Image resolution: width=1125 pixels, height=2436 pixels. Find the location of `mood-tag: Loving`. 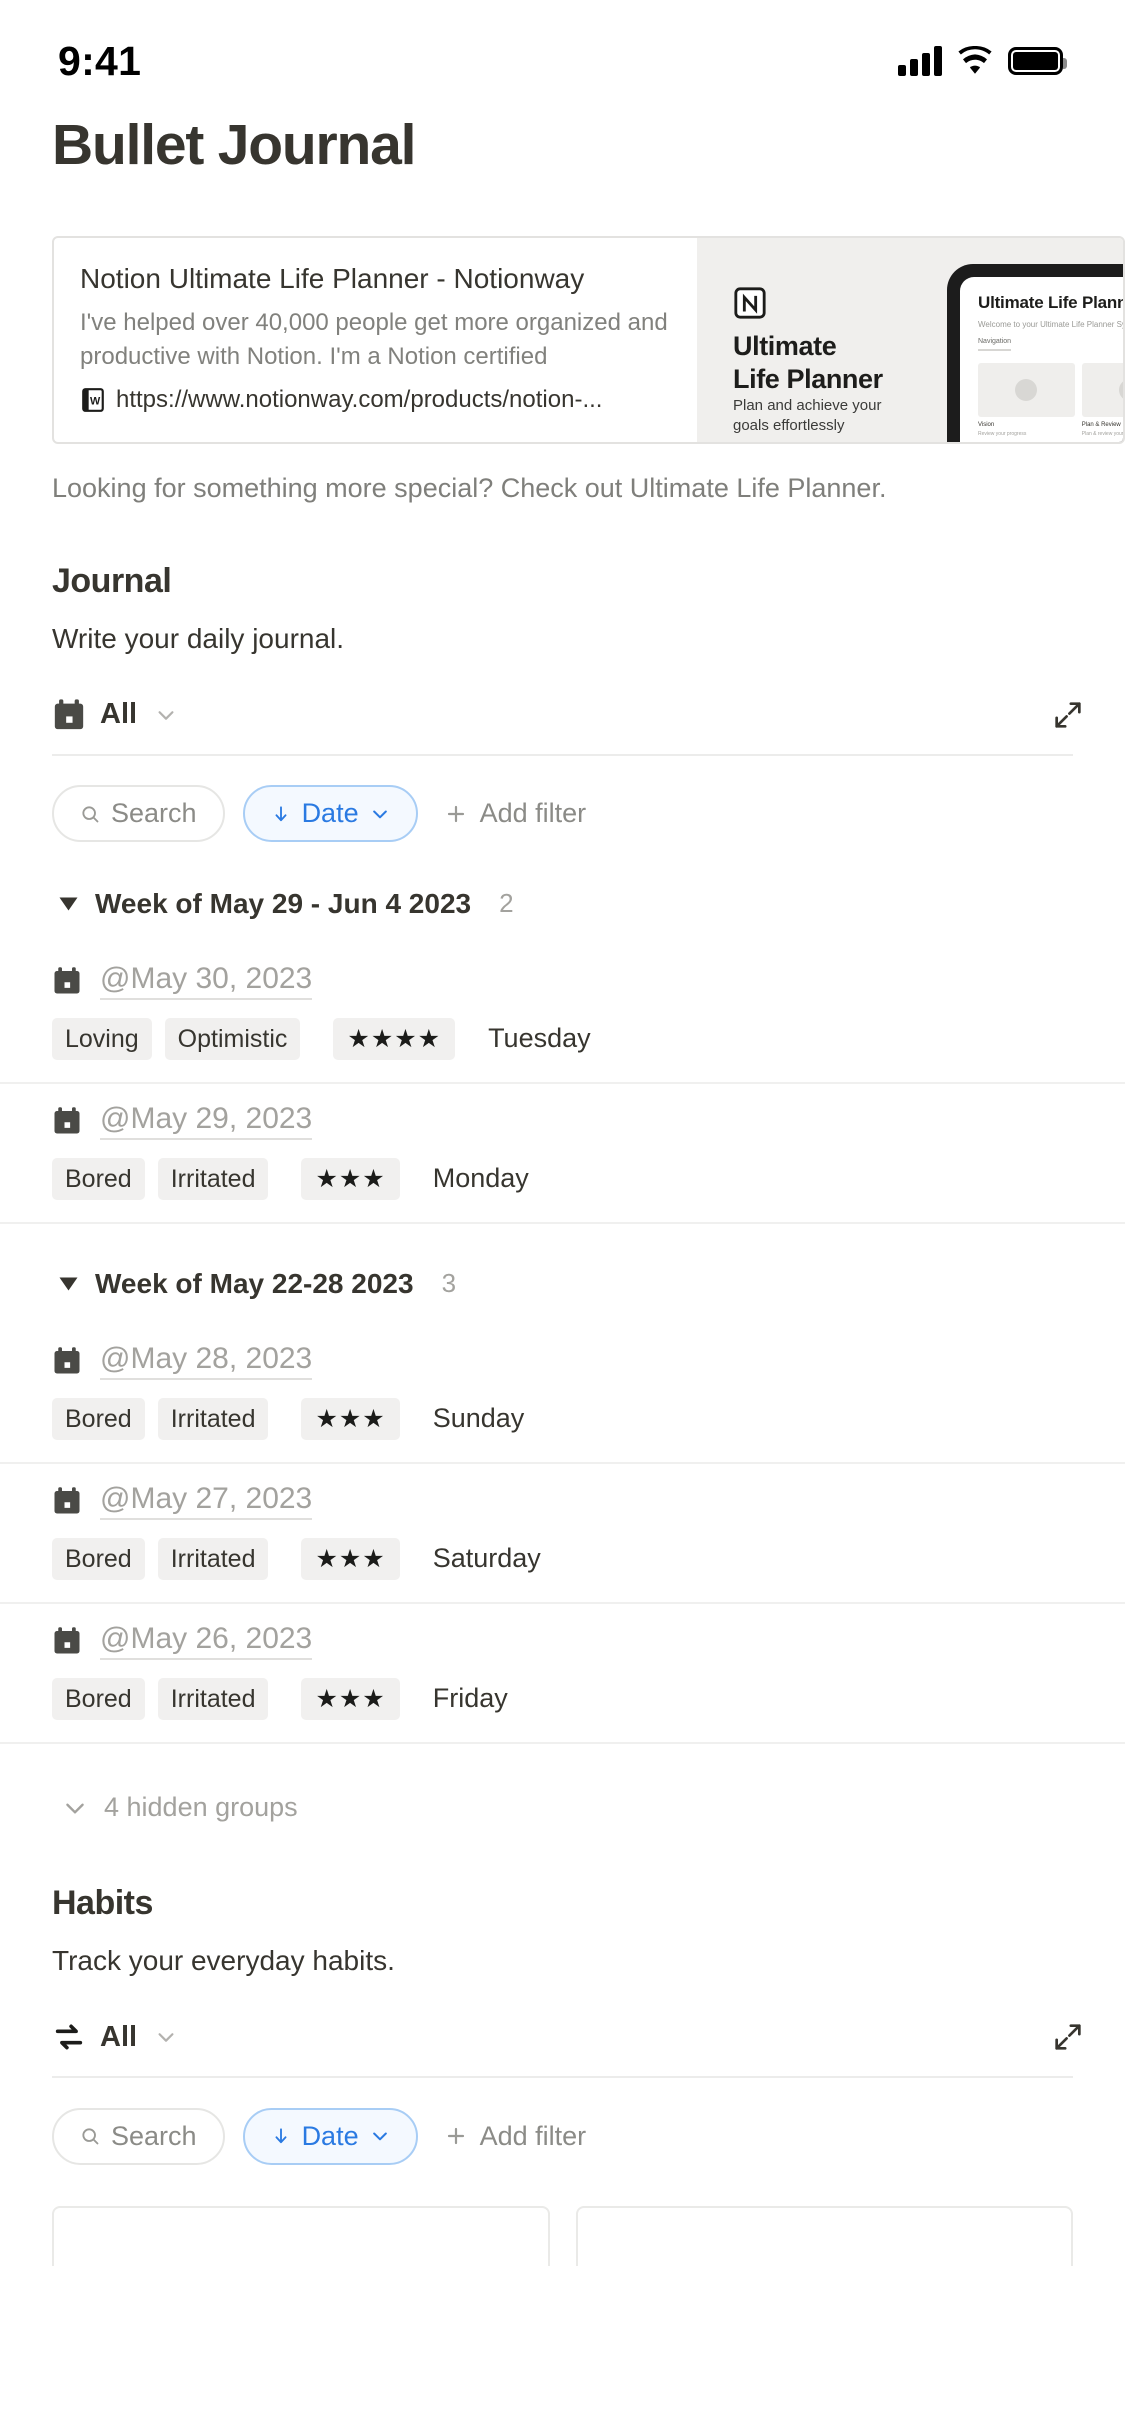

mood-tag: Loving is located at coordinates (102, 1038).